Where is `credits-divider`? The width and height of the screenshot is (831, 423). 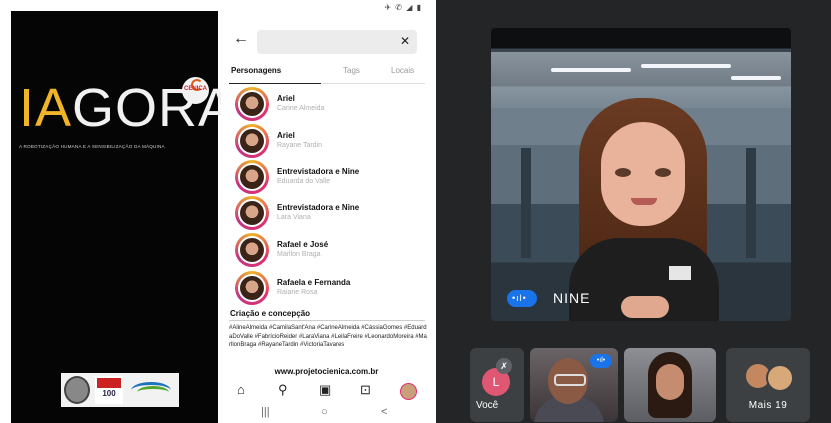 credits-divider is located at coordinates (327, 320).